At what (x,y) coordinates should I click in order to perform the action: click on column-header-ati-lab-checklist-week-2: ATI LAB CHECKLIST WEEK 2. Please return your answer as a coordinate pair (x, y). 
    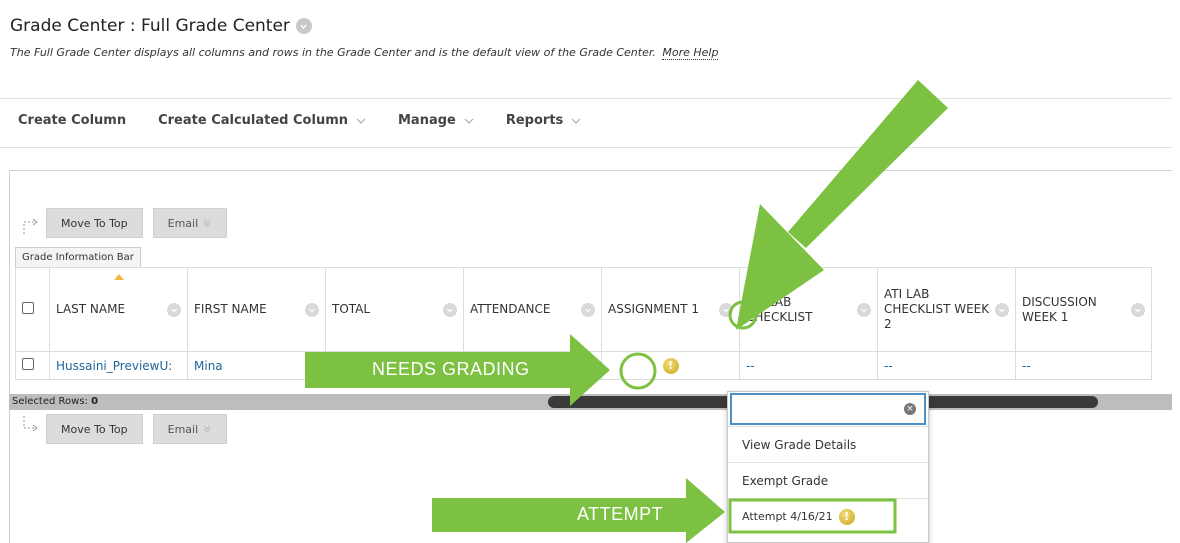
    Looking at the image, I should click on (946, 309).